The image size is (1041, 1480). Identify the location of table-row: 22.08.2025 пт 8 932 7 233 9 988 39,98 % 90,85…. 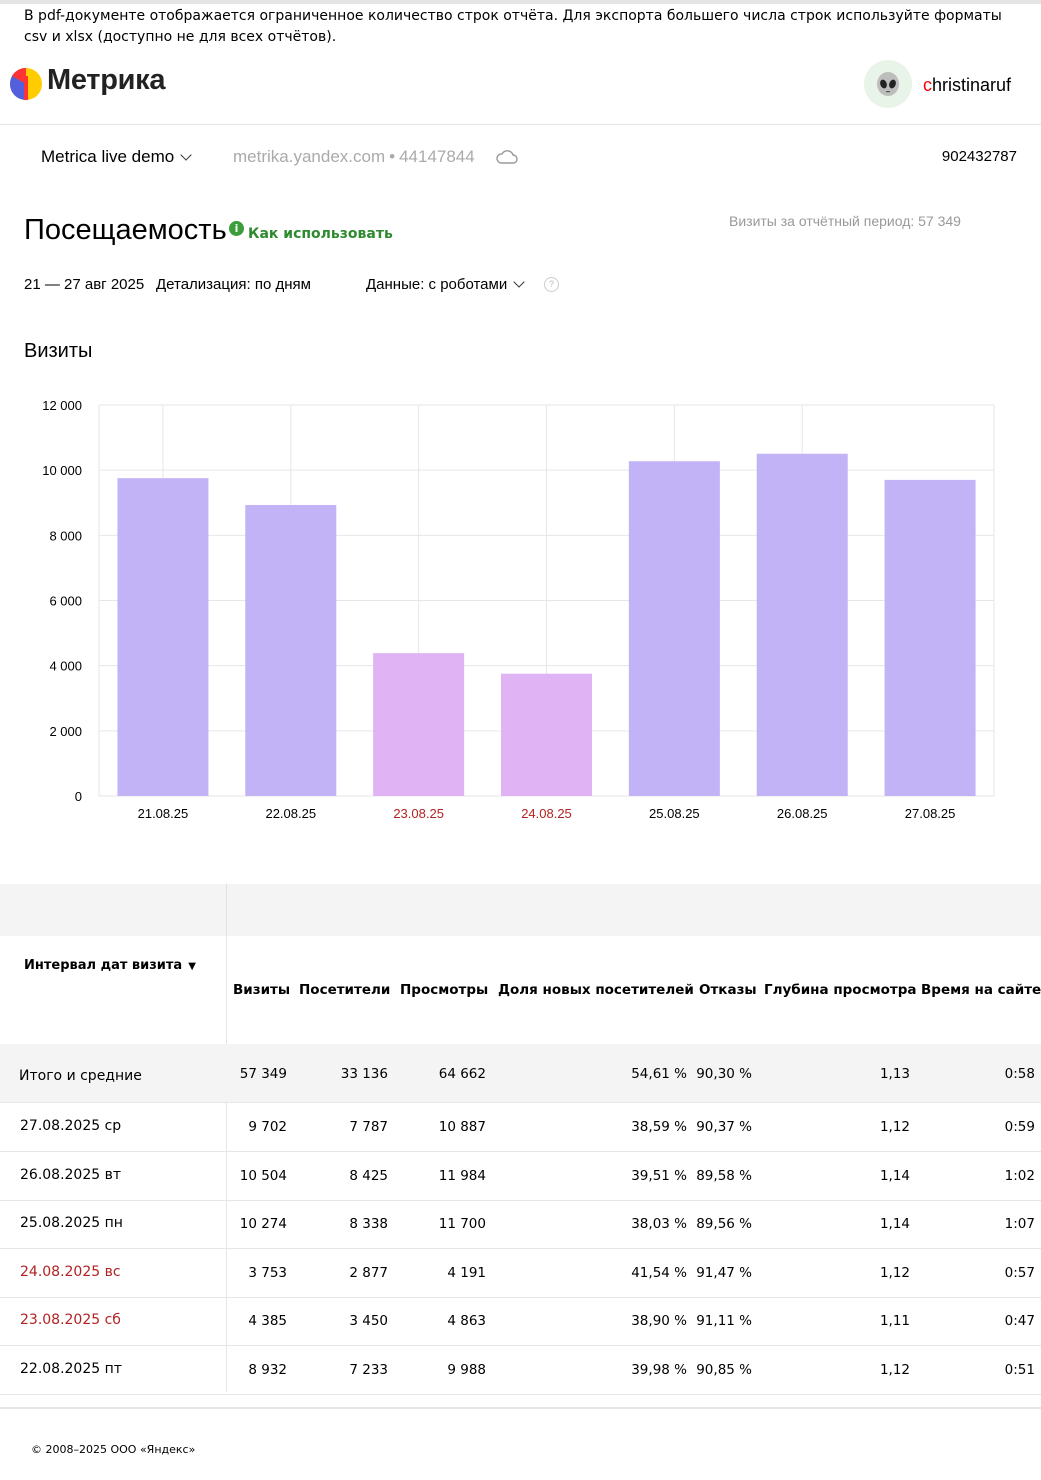
(520, 1370).